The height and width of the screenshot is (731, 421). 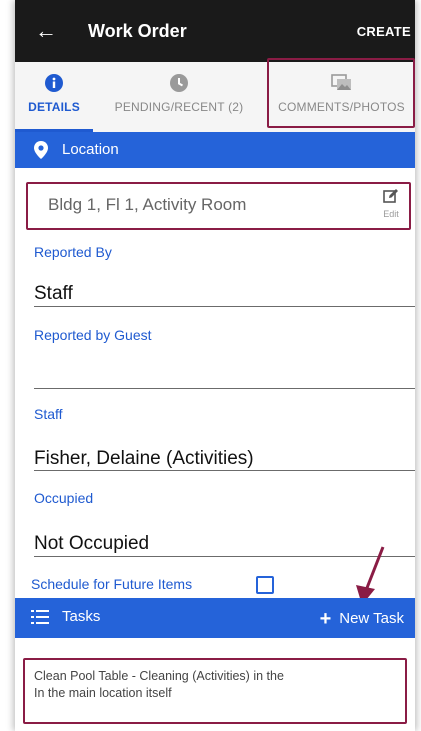 I want to click on tab-comments-label: COMMENTS/PHOTOS, so click(x=341, y=107).